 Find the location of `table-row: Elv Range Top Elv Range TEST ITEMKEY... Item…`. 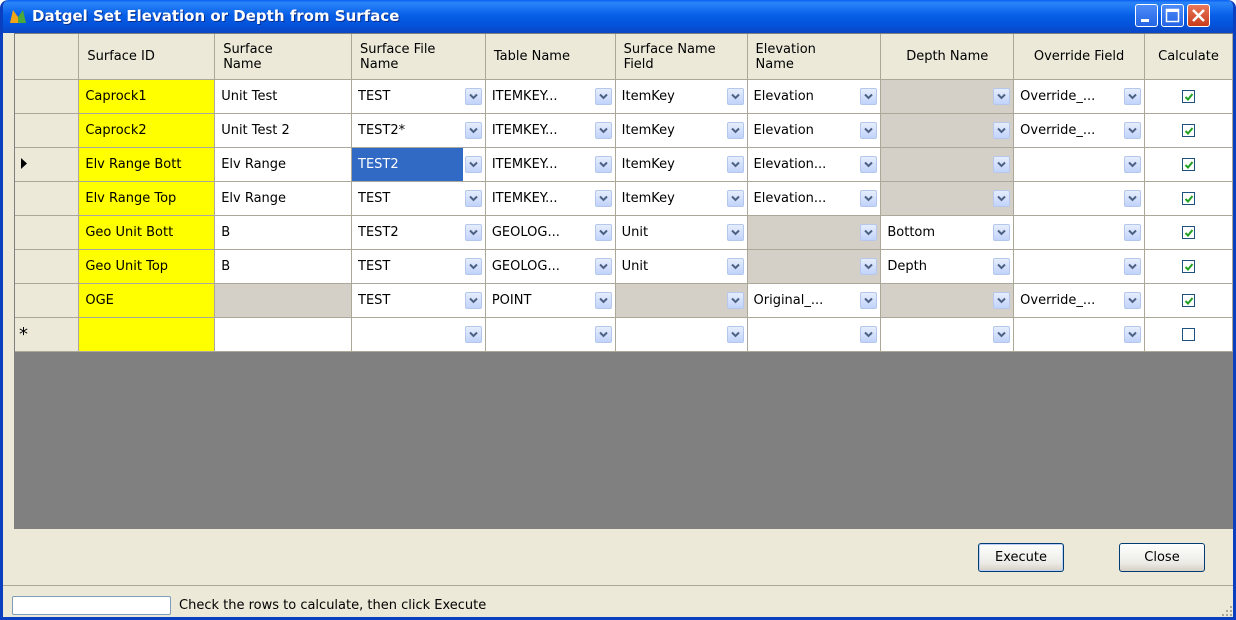

table-row: Elv Range Top Elv Range TEST ITEMKEY... Item… is located at coordinates (624, 198).